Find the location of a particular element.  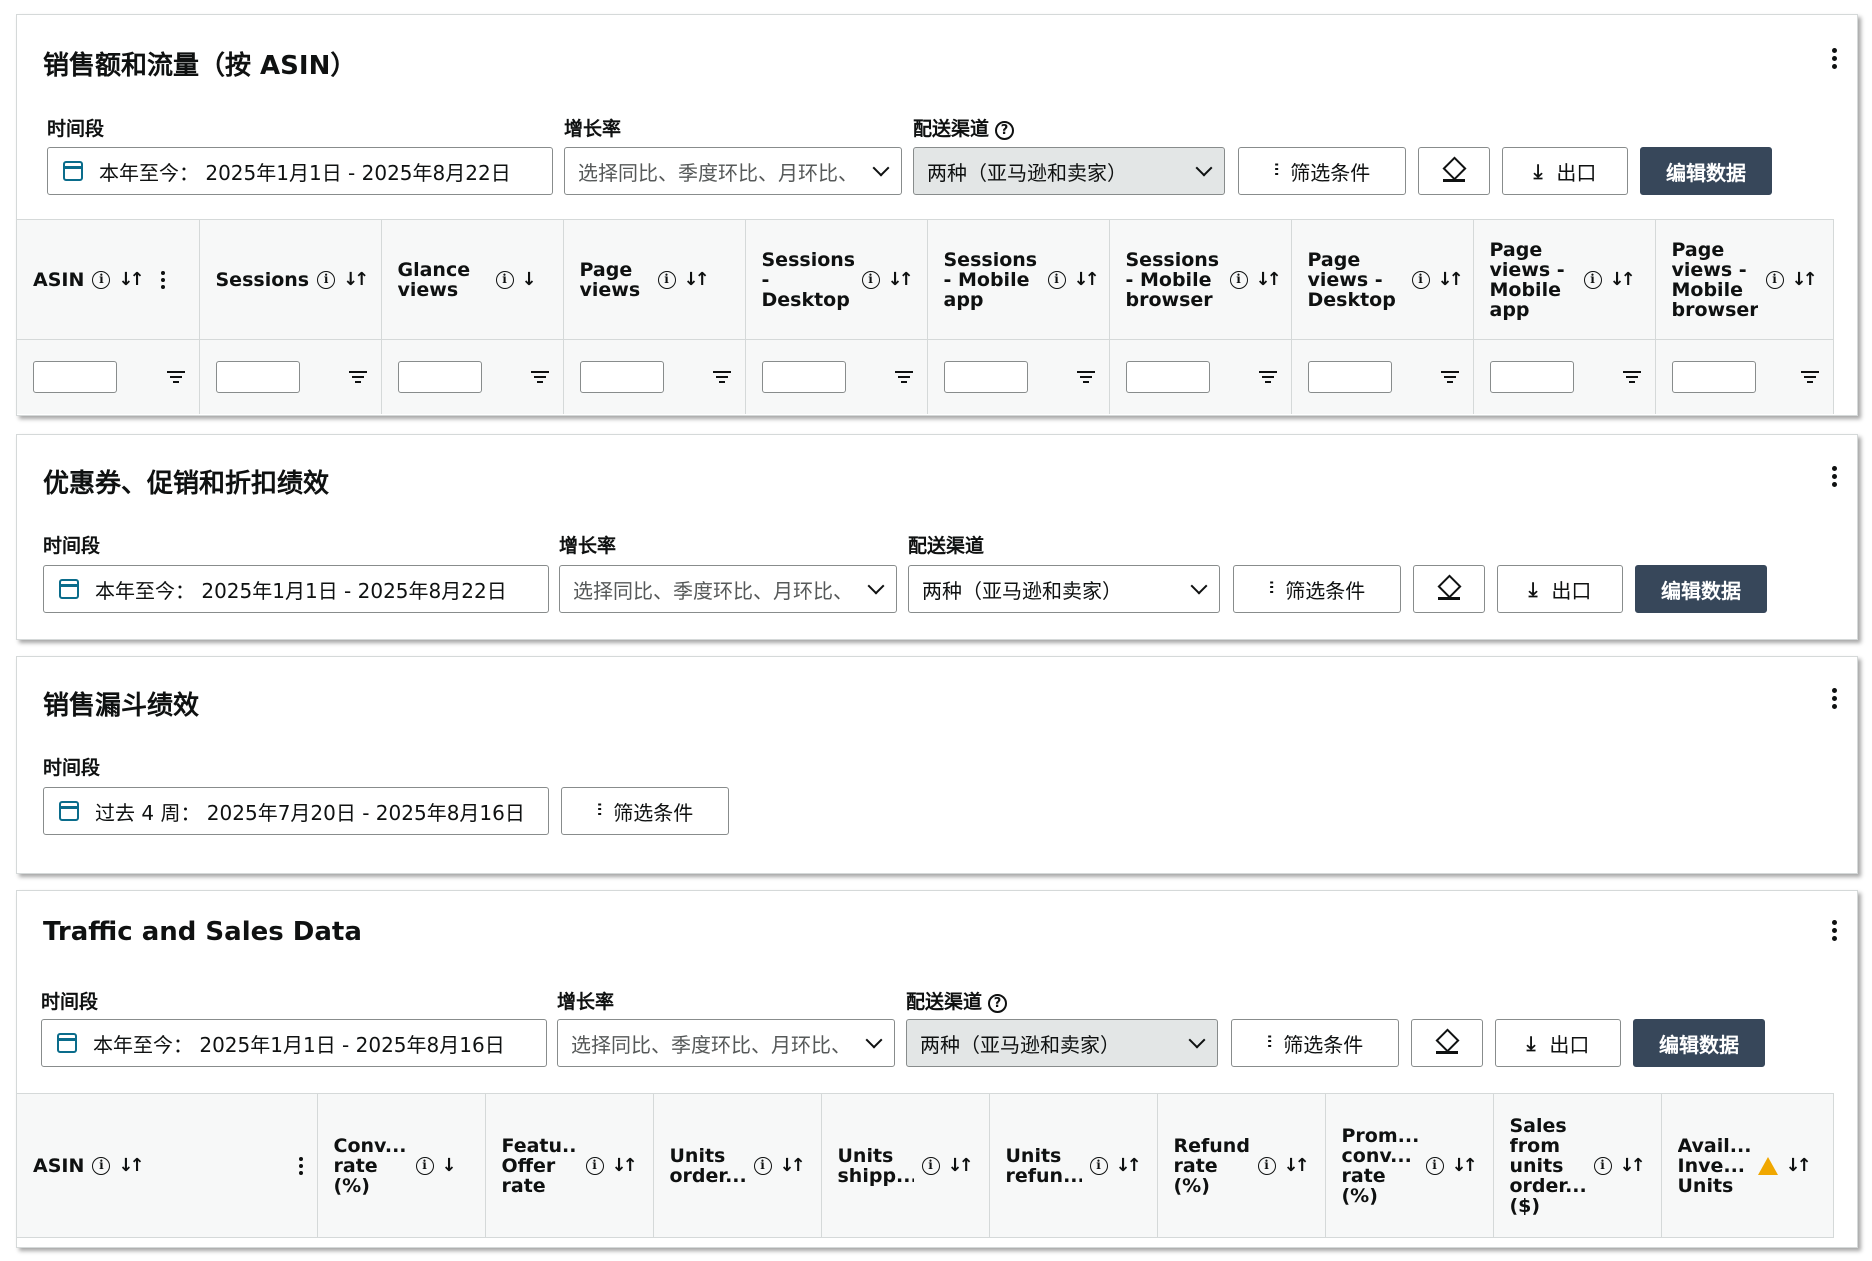

column-header-page-views: Page views i ↓↑ is located at coordinates (654, 279).